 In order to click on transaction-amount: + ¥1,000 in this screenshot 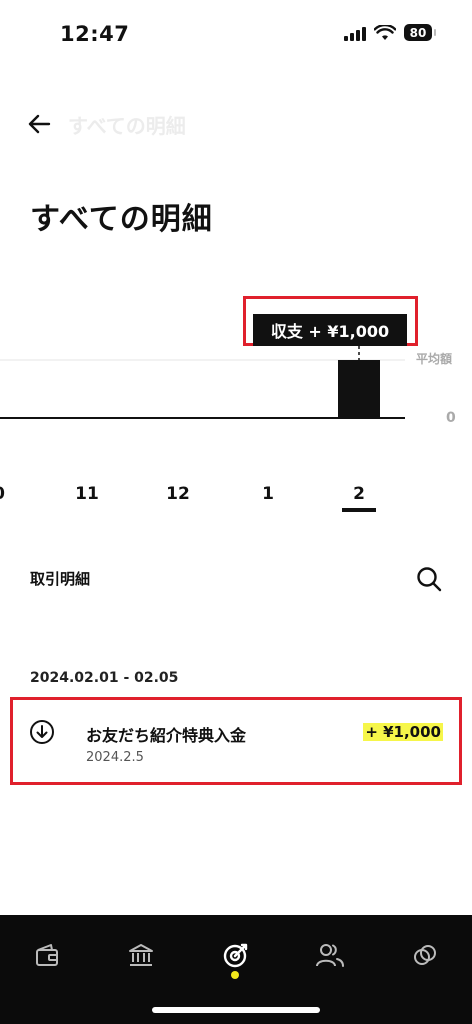, I will do `click(403, 732)`.